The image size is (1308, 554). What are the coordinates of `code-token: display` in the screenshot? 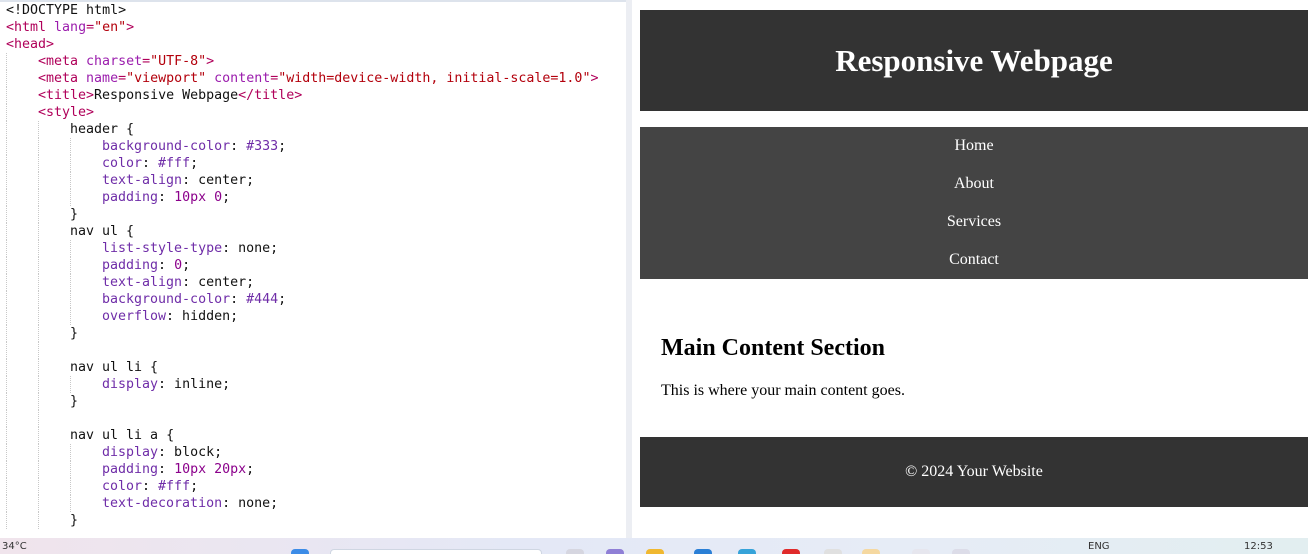 It's located at (130, 452).